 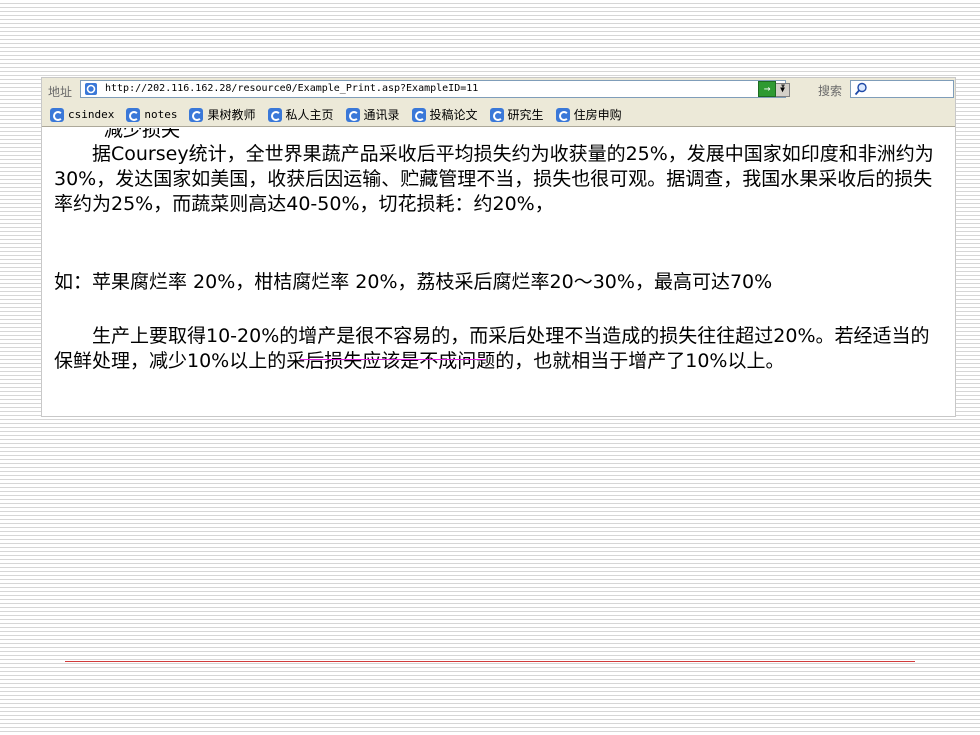 I want to click on link-address-book: 通讯录, so click(x=372, y=114).